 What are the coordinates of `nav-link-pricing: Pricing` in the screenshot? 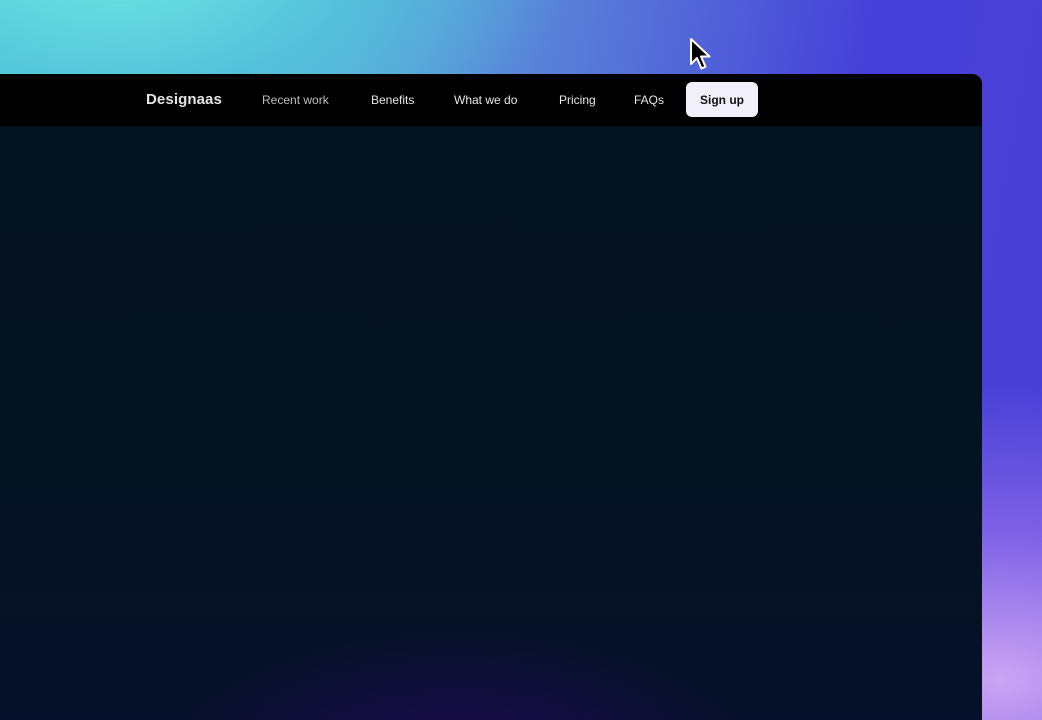 It's located at (577, 100).